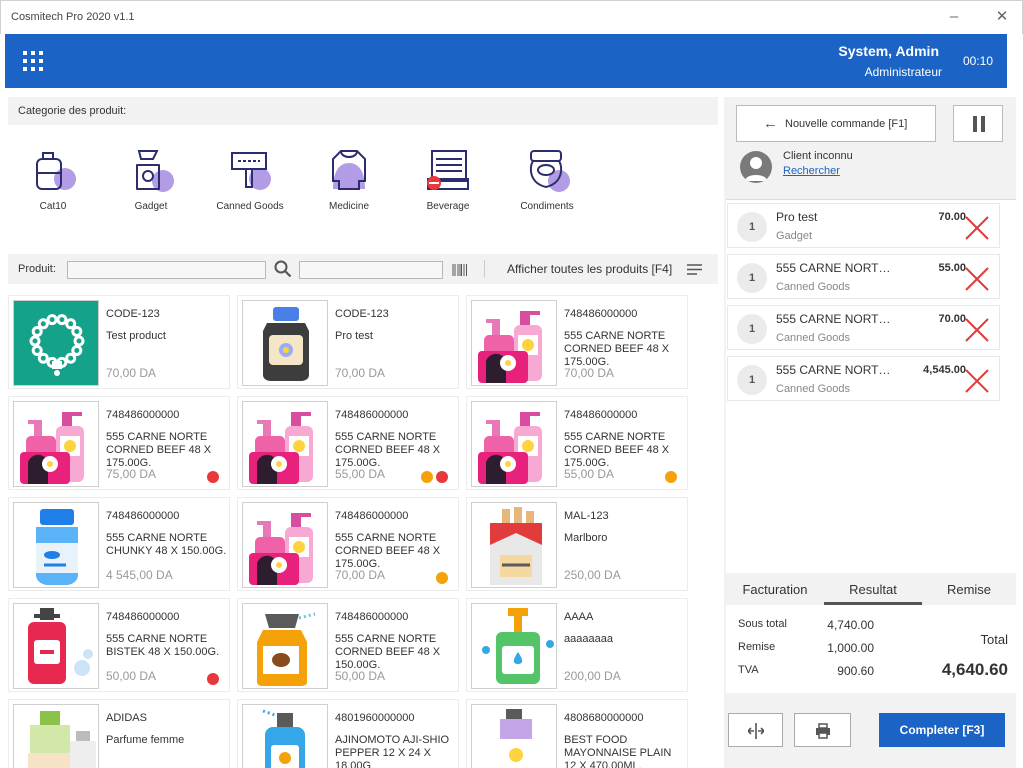 The height and width of the screenshot is (768, 1023). I want to click on line-name: 555 CARNE NORTE CHUNKY 48 X 150.00G., so click(836, 370).